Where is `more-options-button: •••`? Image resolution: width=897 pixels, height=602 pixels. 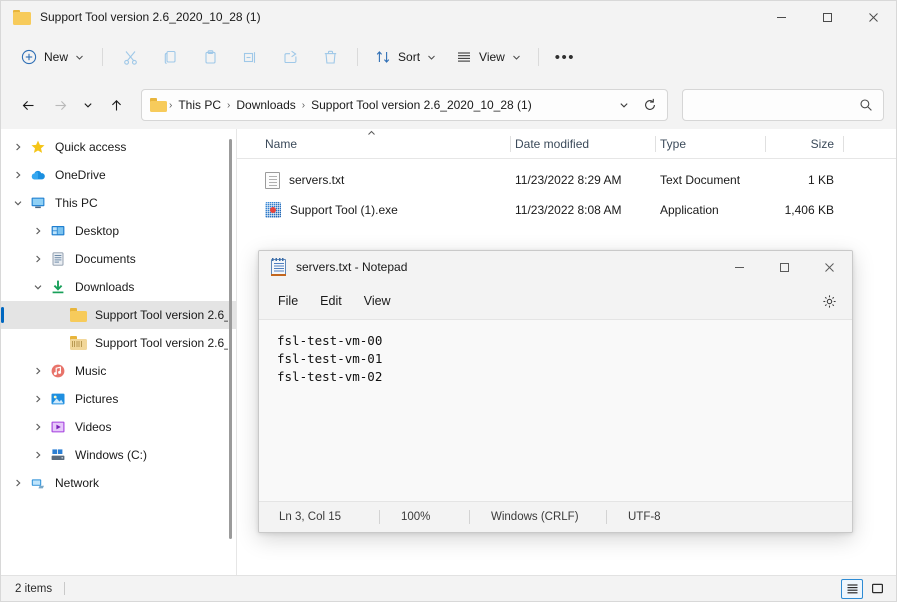
more-options-button: ••• is located at coordinates (565, 57).